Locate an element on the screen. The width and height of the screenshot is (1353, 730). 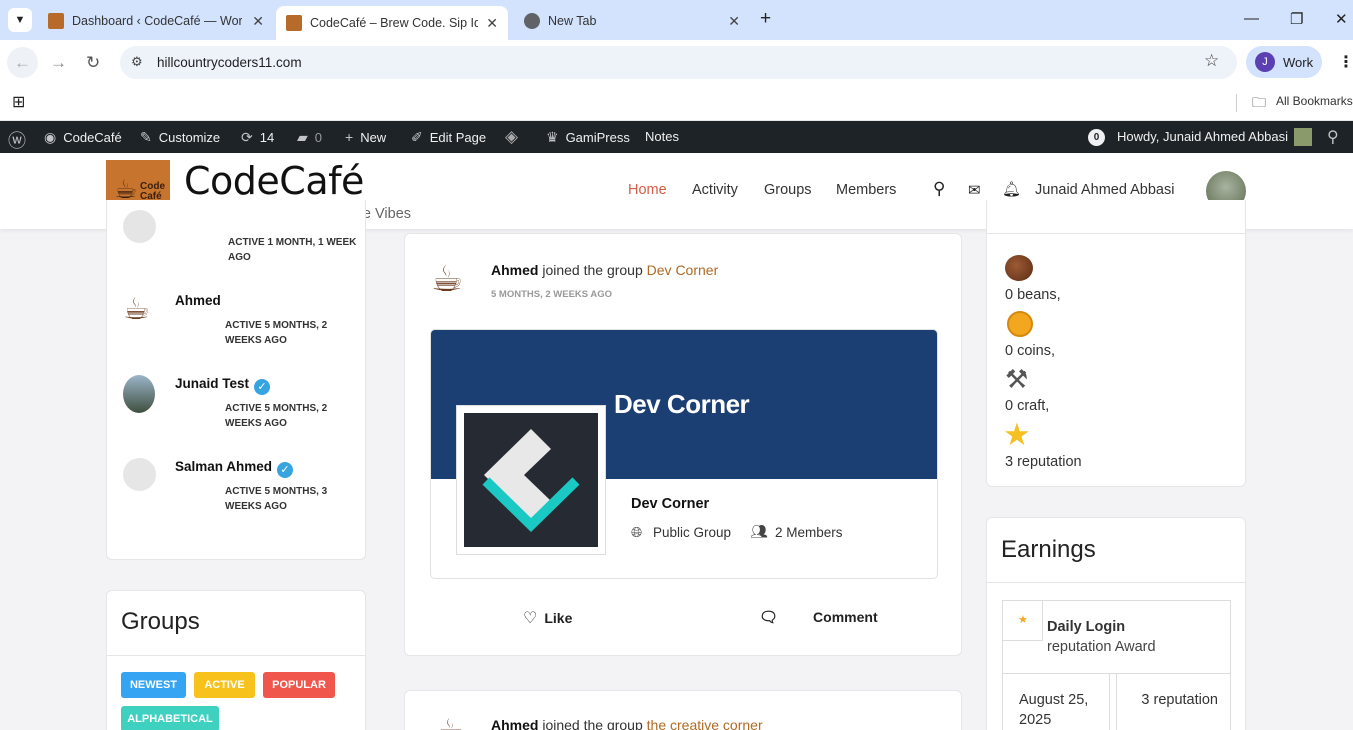
plugin-diamond-icon: ◈ is located at coordinates (511, 137).